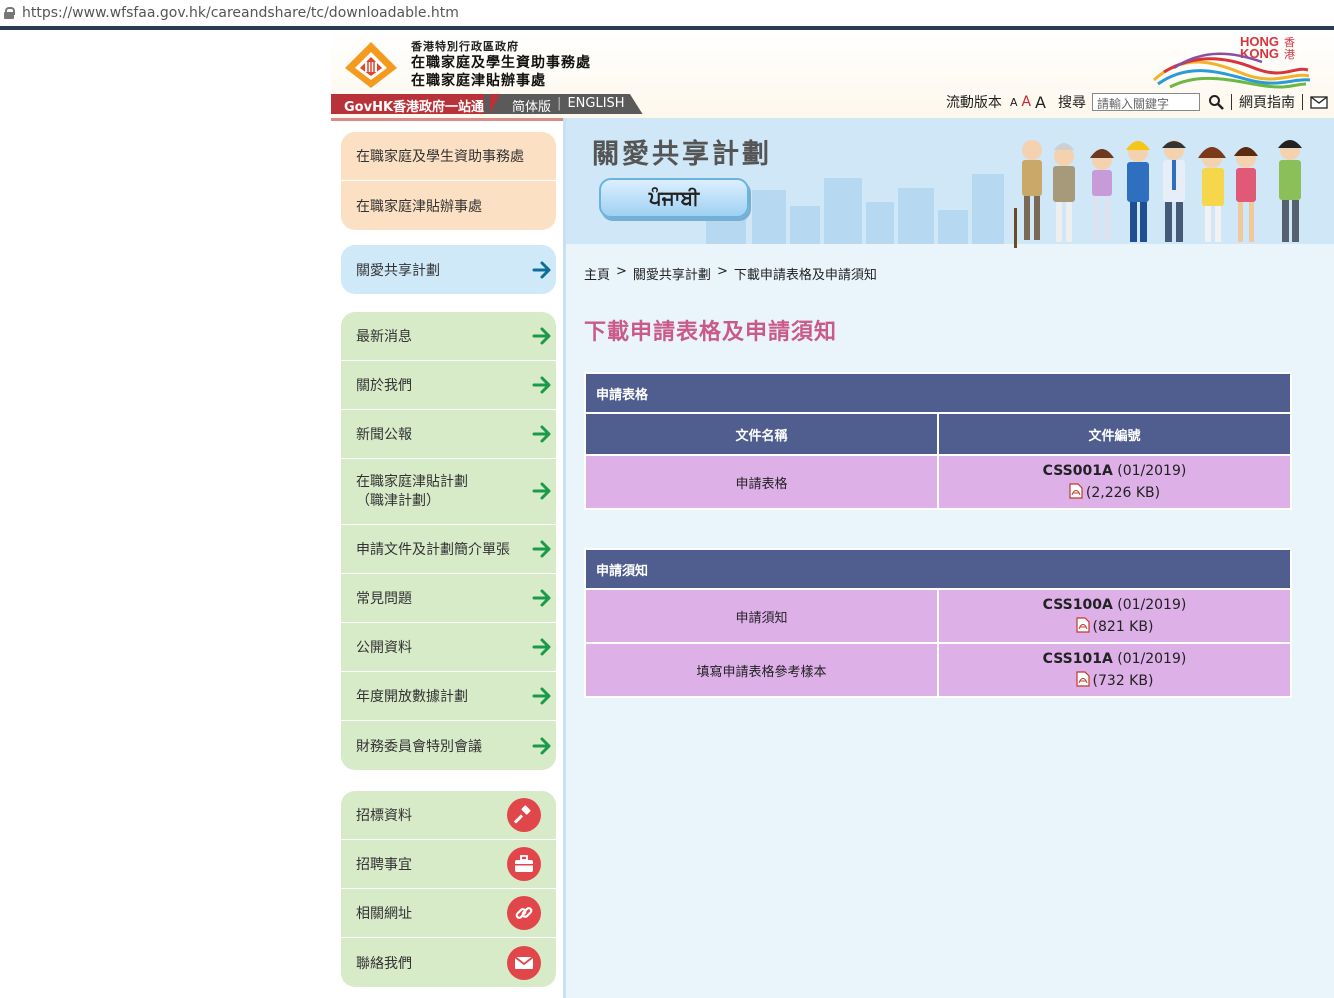  I want to click on sidebar-item-documents-leaflets: 申請文件及計劃簡介單張, so click(448, 549).